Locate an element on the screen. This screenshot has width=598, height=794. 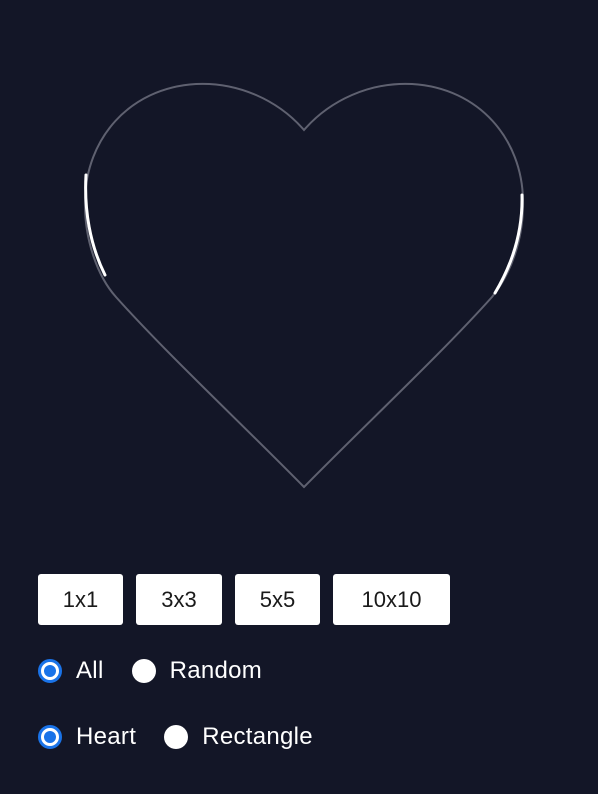
grid-1x1-button: 1x1 is located at coordinates (80, 599).